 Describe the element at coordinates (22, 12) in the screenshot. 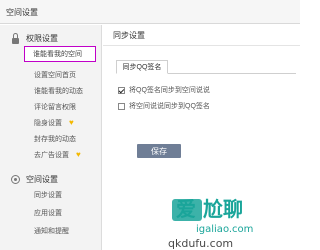

I see `window-title: 空间设置` at that location.